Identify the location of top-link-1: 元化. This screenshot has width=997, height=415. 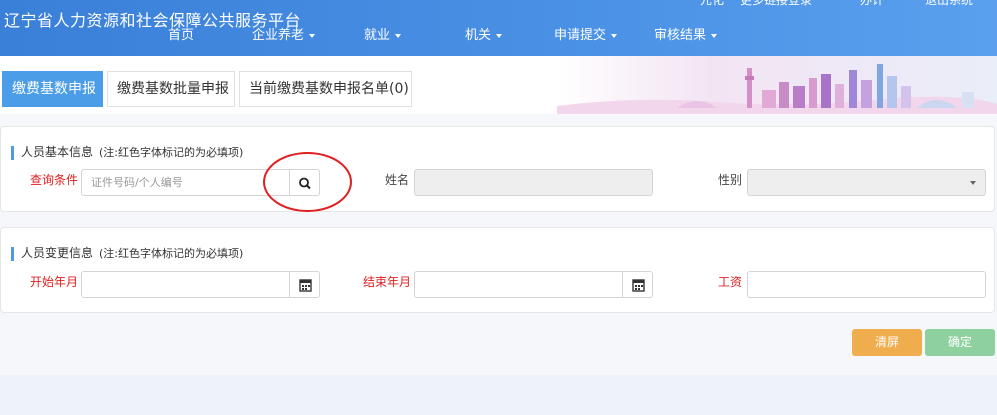
(712, 4).